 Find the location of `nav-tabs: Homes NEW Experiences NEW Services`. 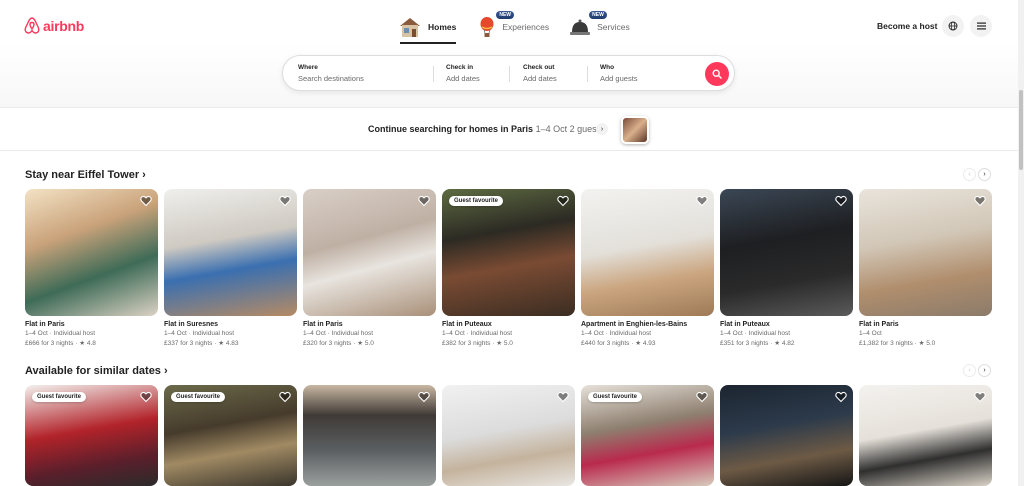

nav-tabs: Homes NEW Experiences NEW Services is located at coordinates (514, 27).